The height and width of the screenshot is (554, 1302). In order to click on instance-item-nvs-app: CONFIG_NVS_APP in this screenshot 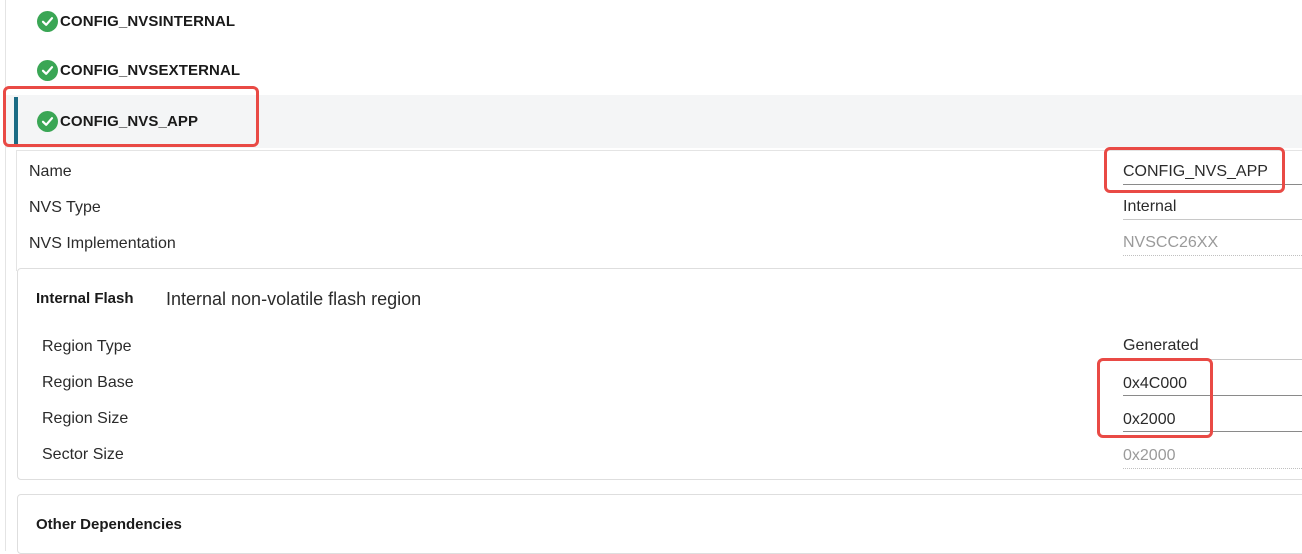, I will do `click(654, 121)`.